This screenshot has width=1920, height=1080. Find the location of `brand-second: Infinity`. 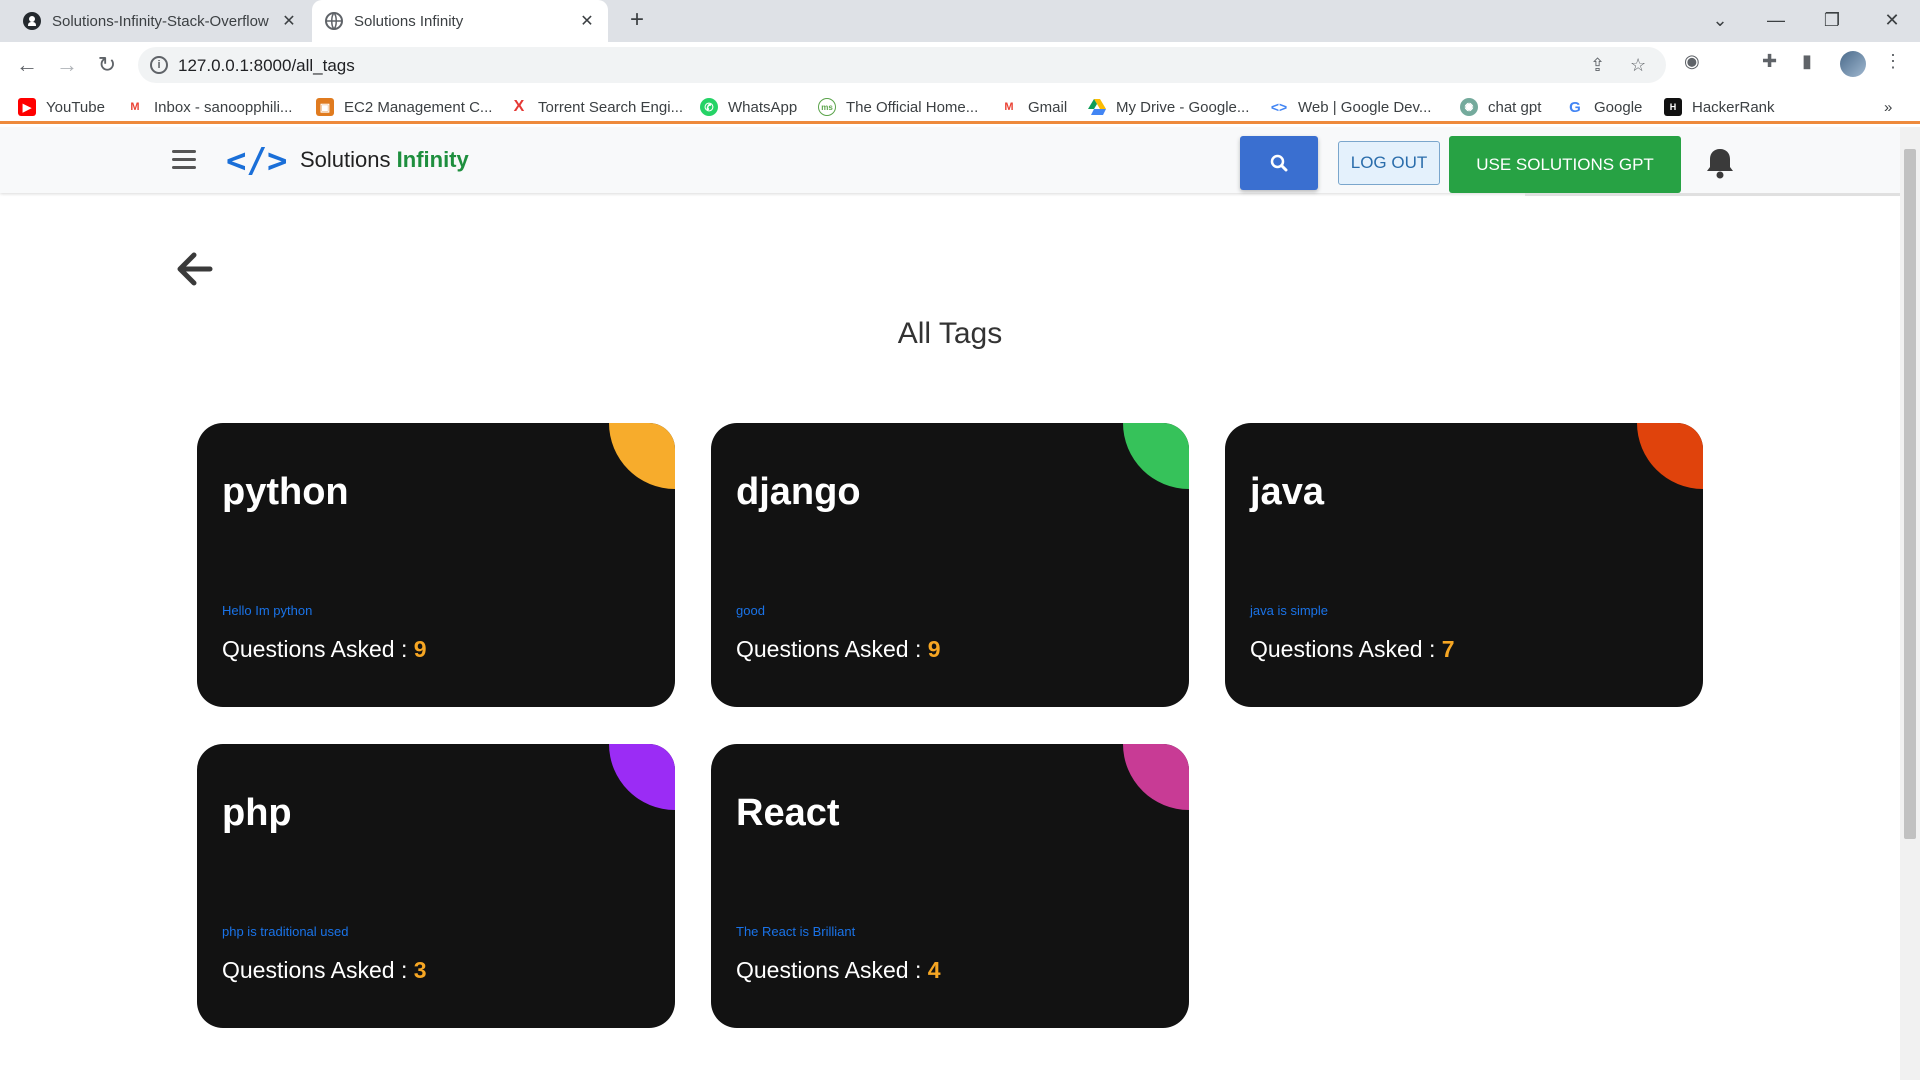

brand-second: Infinity is located at coordinates (432, 159).